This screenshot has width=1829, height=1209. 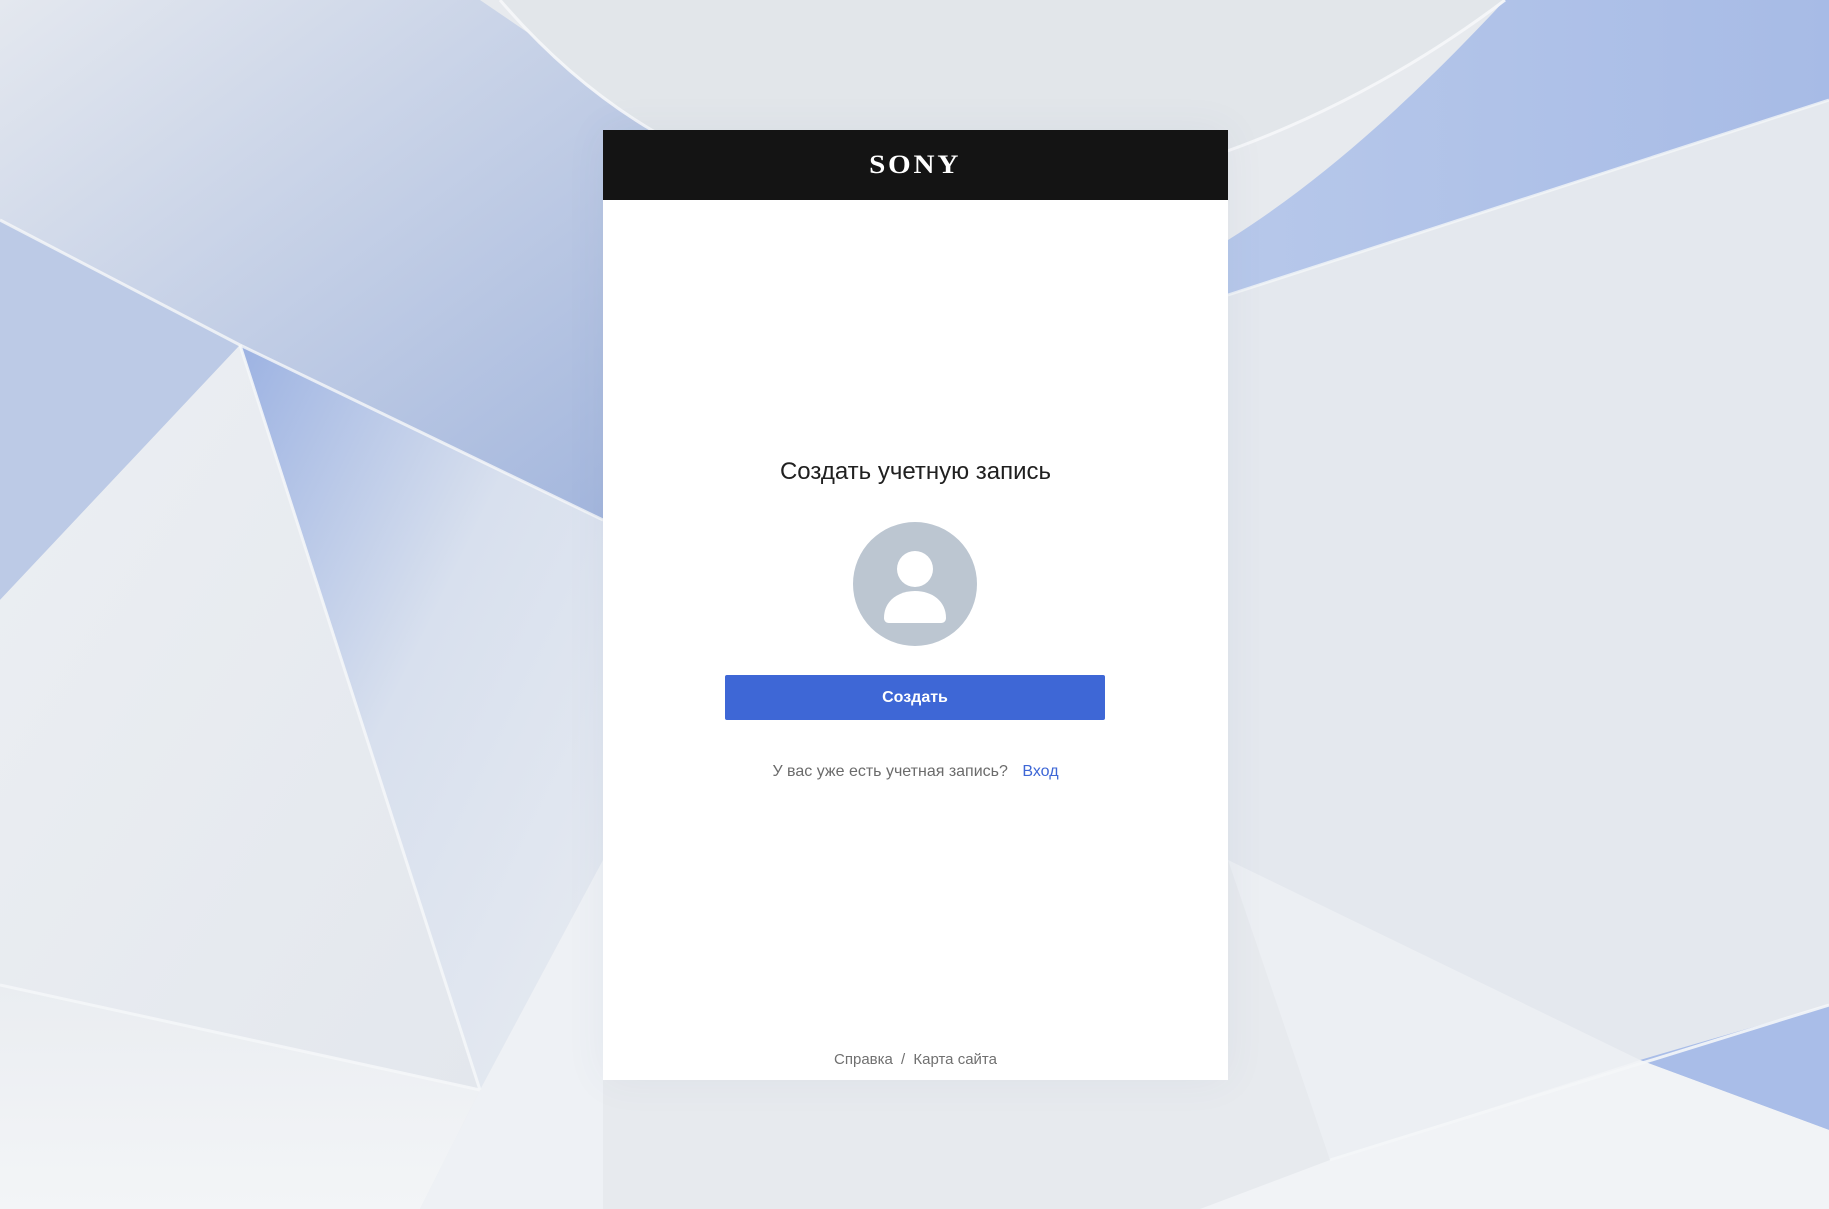 What do you see at coordinates (915, 697) in the screenshot?
I see `create-account-button: Создать` at bounding box center [915, 697].